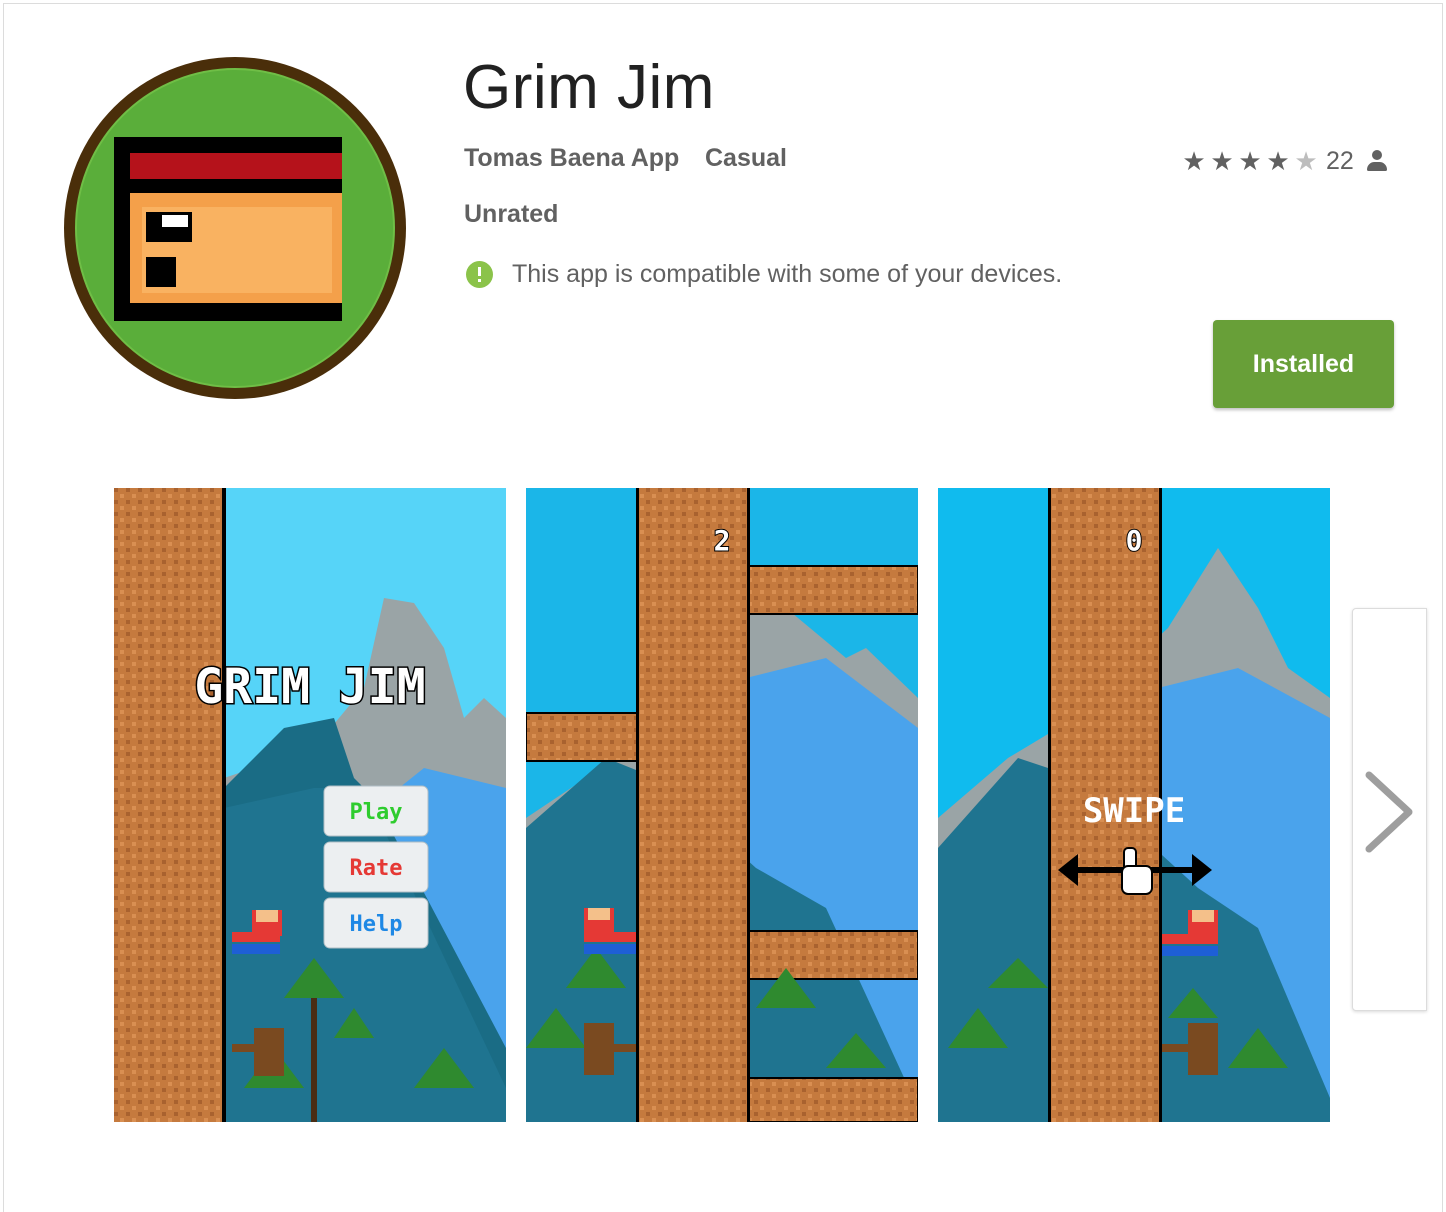  What do you see at coordinates (1340, 160) in the screenshot?
I see `rating-count: 22` at bounding box center [1340, 160].